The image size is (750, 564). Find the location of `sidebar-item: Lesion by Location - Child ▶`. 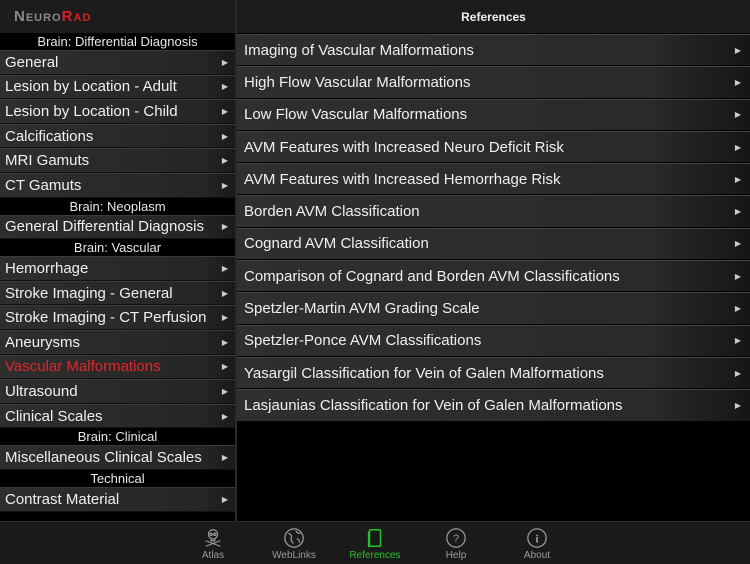

sidebar-item: Lesion by Location - Child ▶ is located at coordinates (117, 111).